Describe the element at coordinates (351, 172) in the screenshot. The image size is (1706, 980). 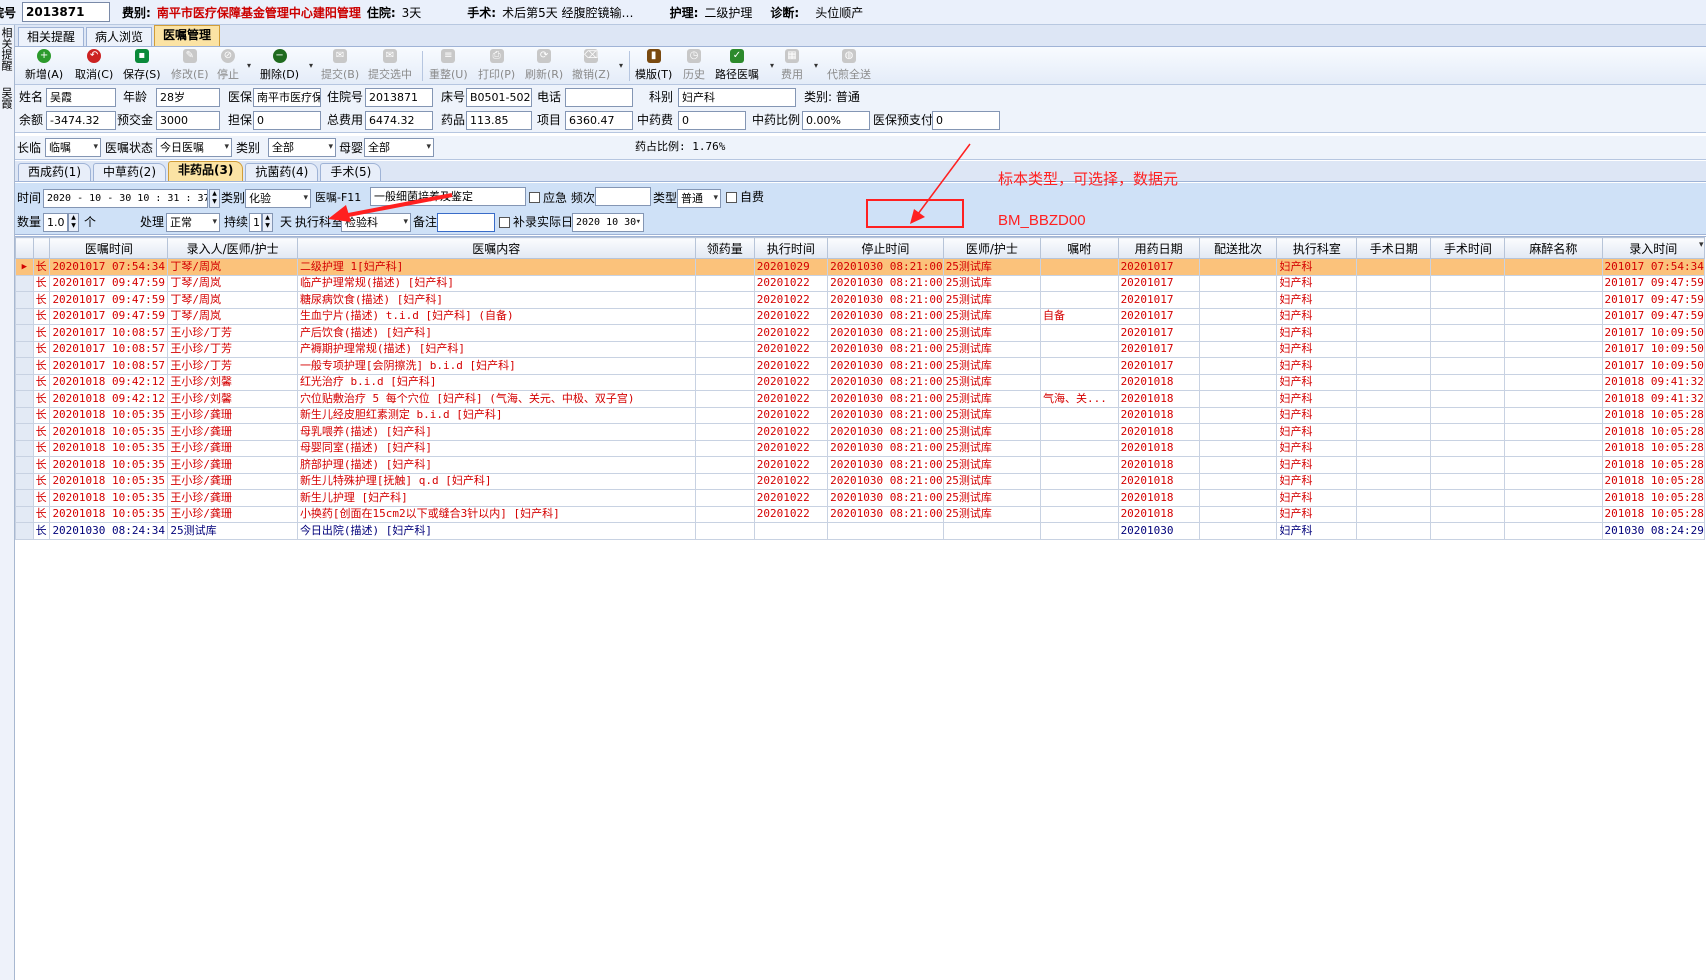
I see `tab-surgery: 手术(5)` at that location.